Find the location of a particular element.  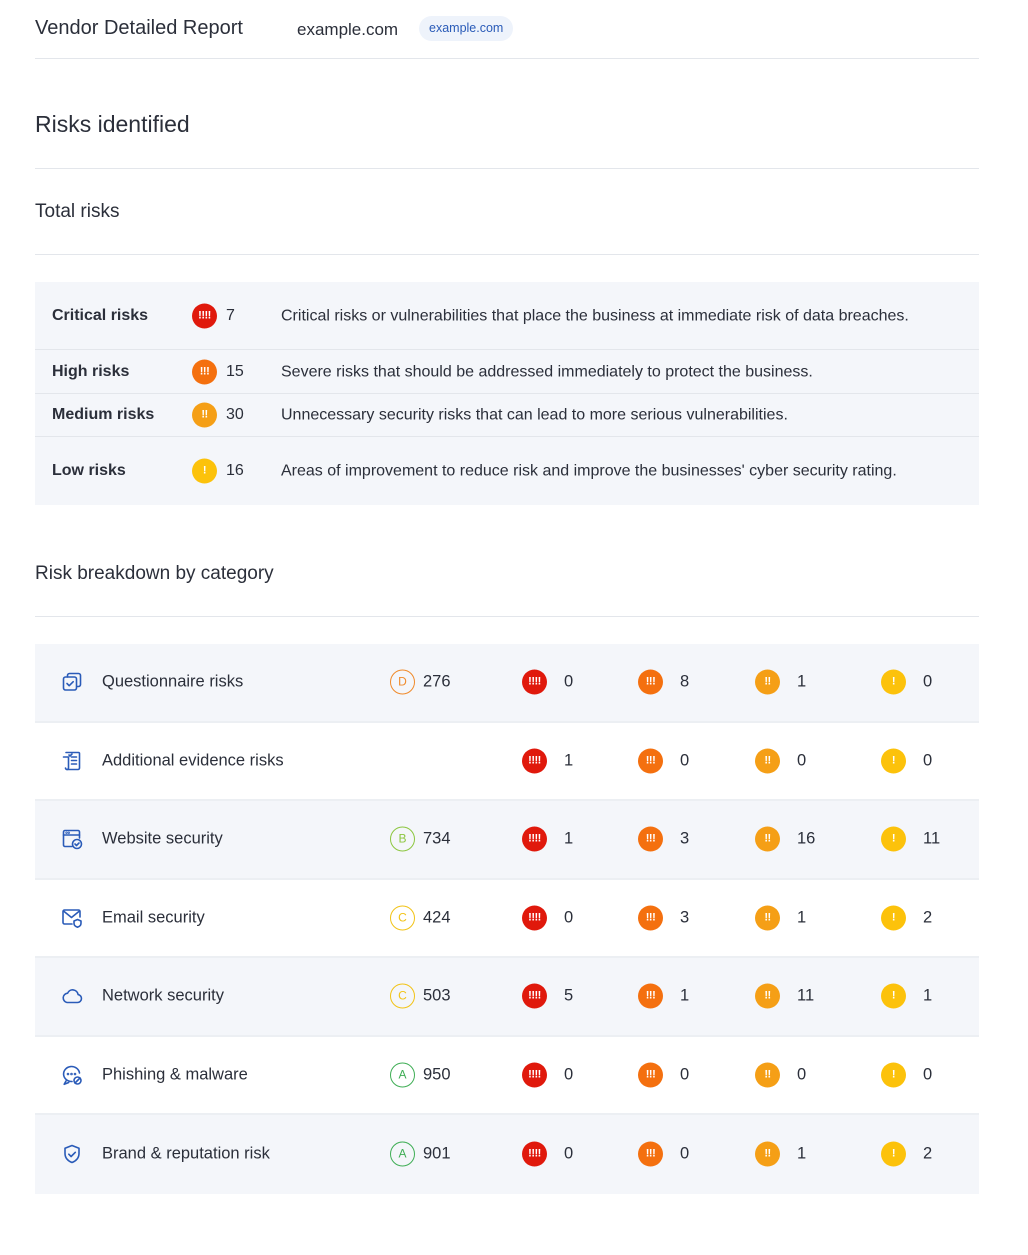

risk-count: 16 is located at coordinates (235, 470).